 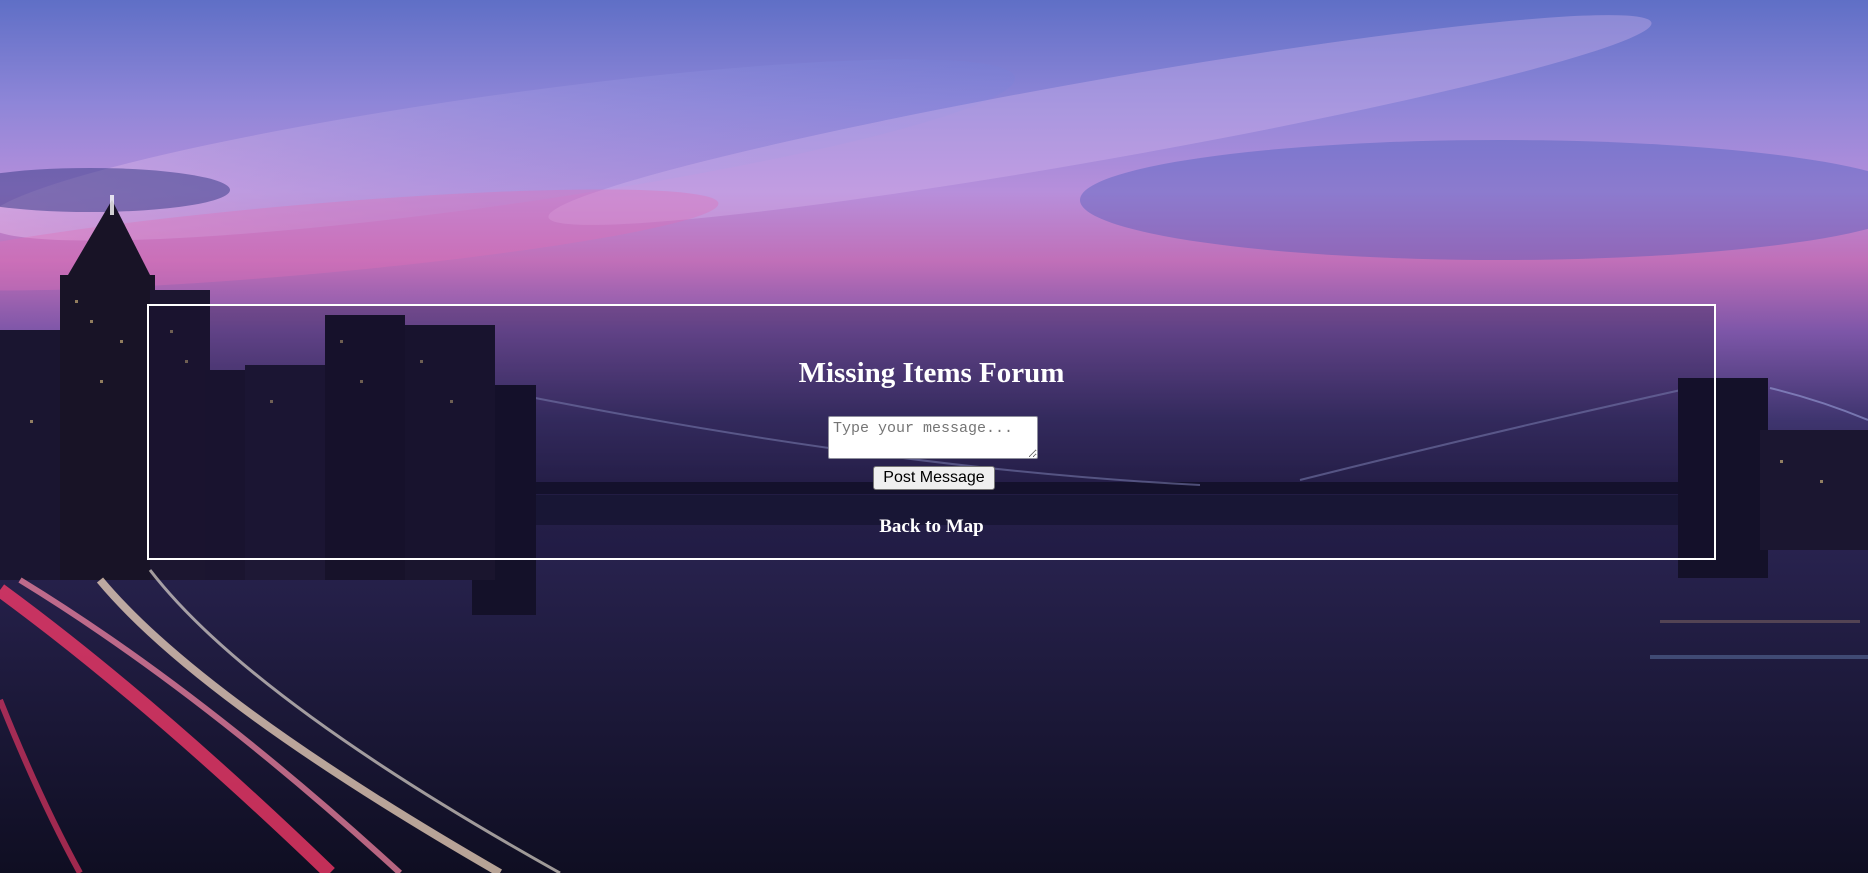 What do you see at coordinates (933, 437) in the screenshot?
I see `message-input` at bounding box center [933, 437].